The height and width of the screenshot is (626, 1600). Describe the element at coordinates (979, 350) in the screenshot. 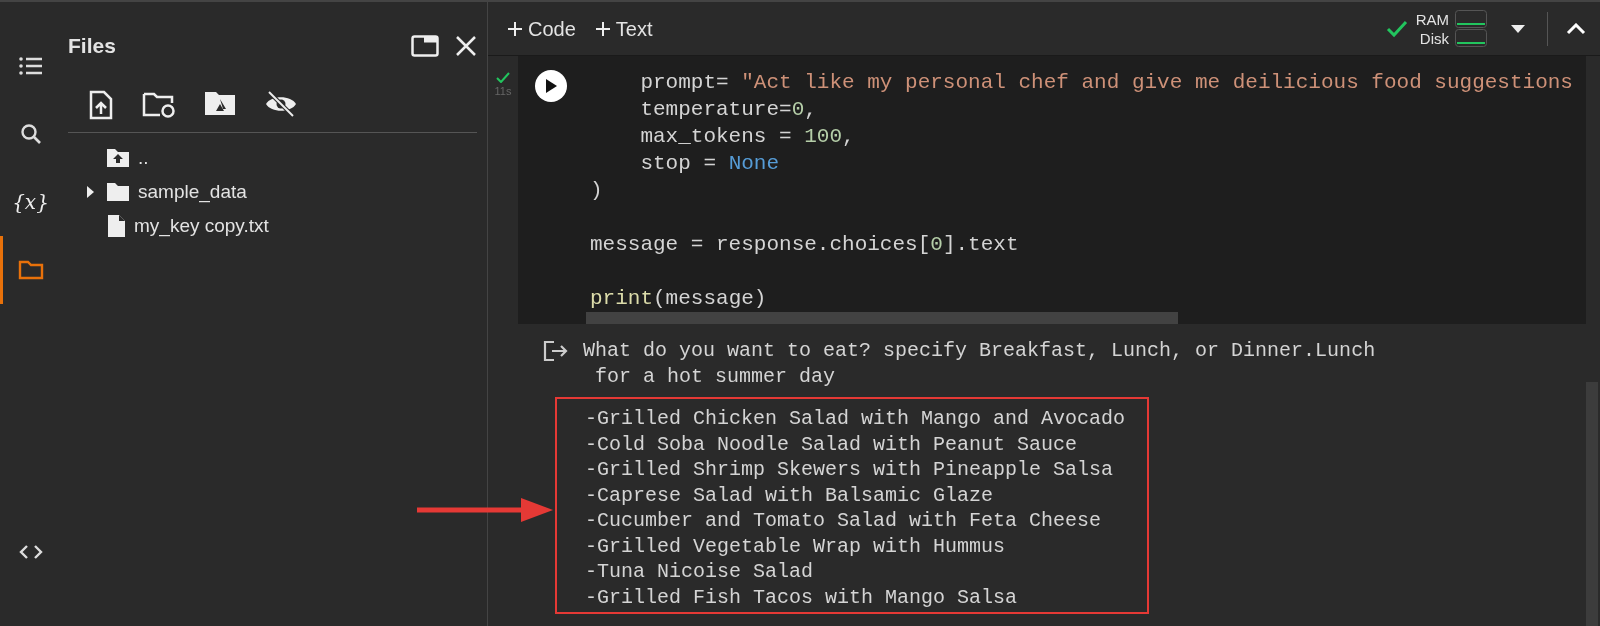

I see `output-line: What do you want to eat? specify Breakfast, Lunch, or Dinner.Lunch` at that location.